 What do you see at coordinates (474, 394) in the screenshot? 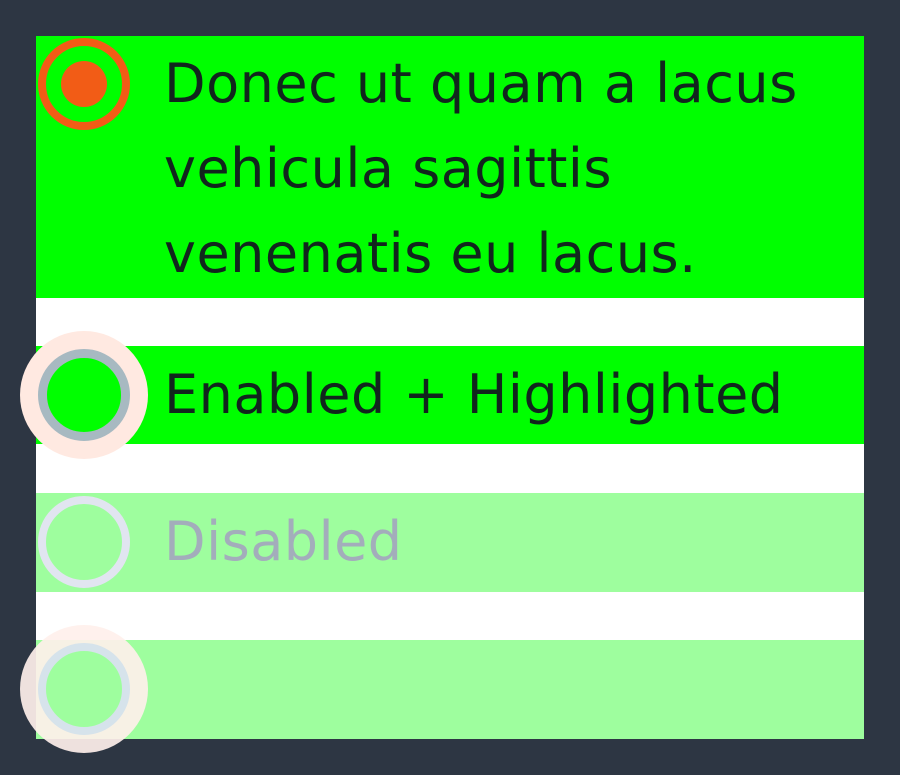
I see `radio-option-label: Enabled + Highlighted` at bounding box center [474, 394].